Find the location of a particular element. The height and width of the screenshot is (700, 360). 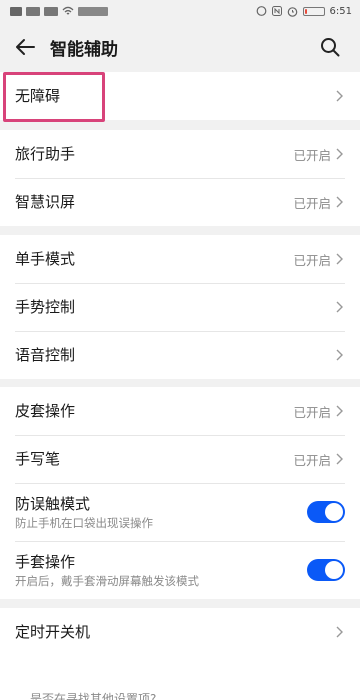

settings-item-scheduled-power: 定时开关机 is located at coordinates (180, 632).